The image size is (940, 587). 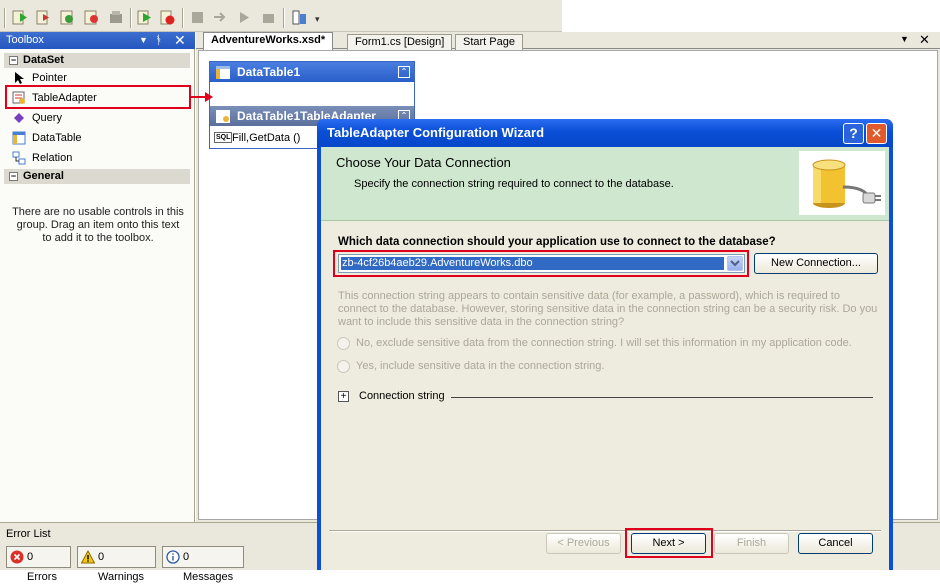 What do you see at coordinates (220, 17) in the screenshot?
I see `step-over-icon` at bounding box center [220, 17].